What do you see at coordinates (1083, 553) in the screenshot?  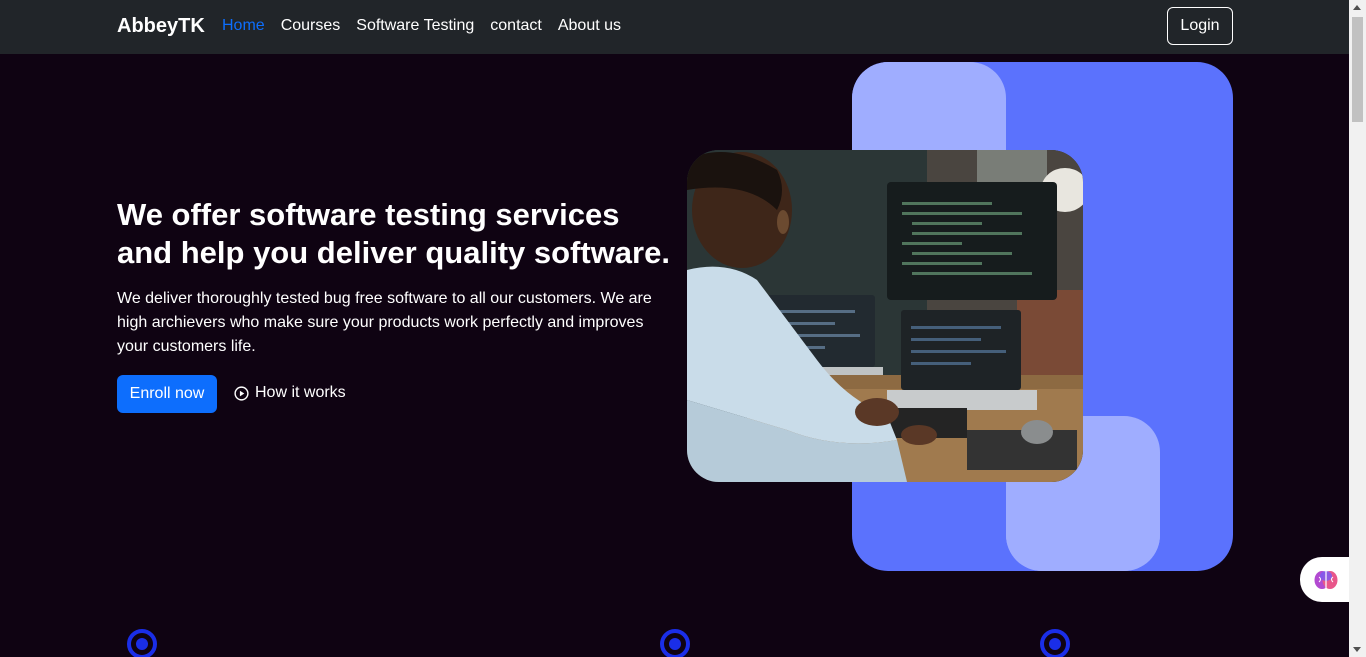 I see `decorative-shape-bottom-fill` at bounding box center [1083, 553].